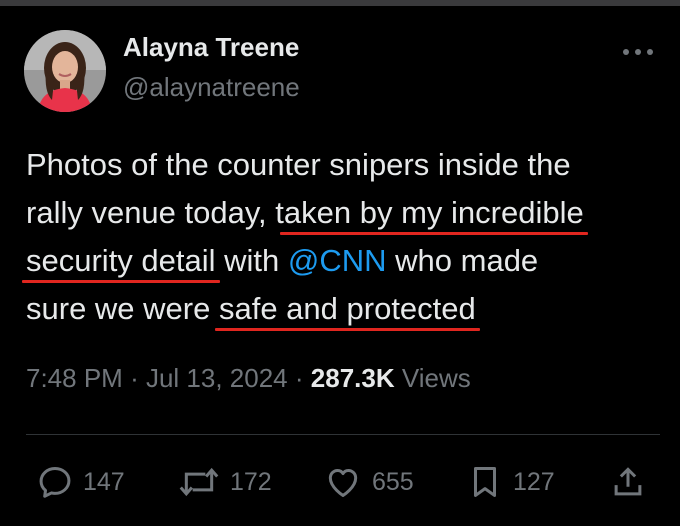 The height and width of the screenshot is (526, 680). Describe the element at coordinates (347, 308) in the screenshot. I see `underlined-phrase: safe and protected` at that location.